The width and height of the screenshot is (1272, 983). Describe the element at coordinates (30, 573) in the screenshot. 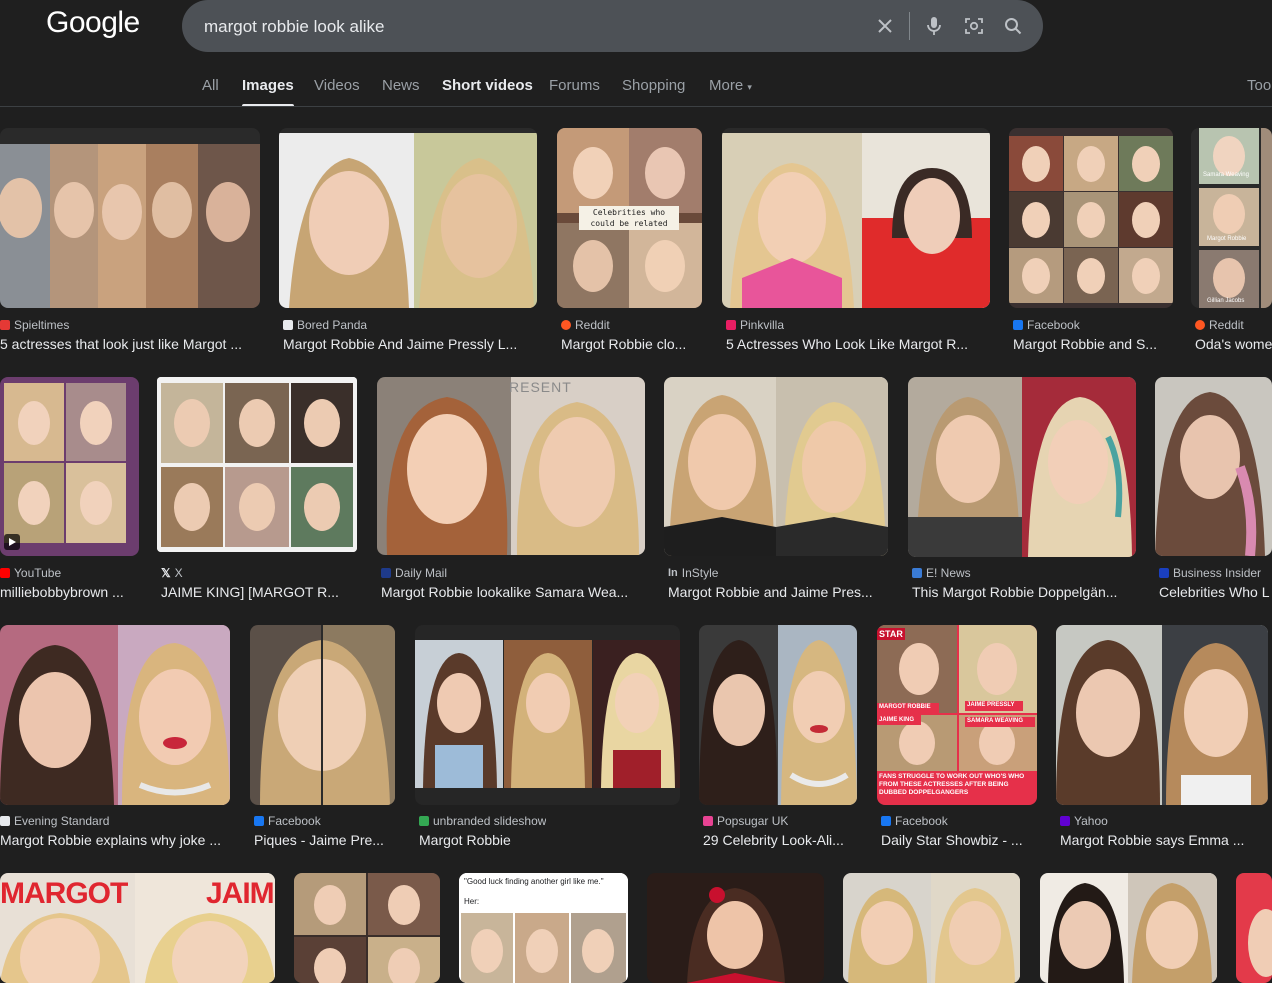

I see `result-source: YouTube` at that location.